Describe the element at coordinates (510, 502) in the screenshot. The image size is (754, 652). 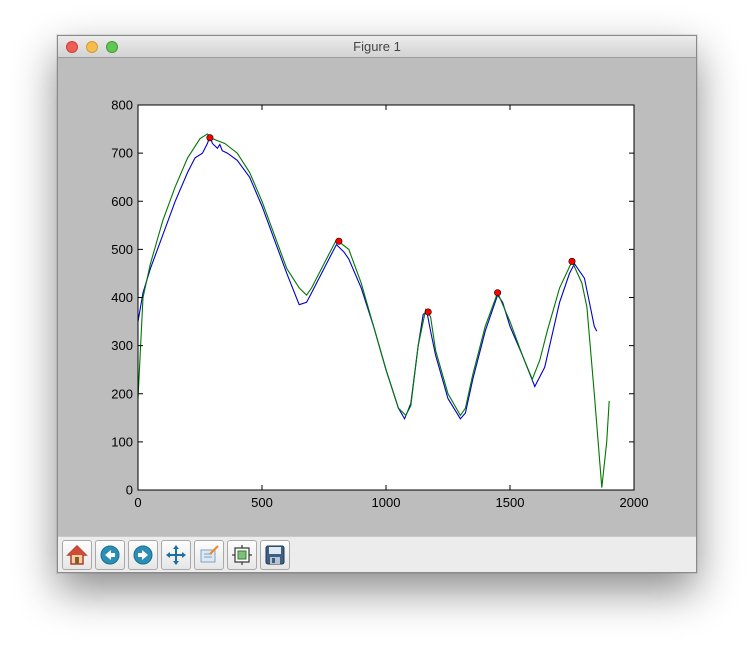
I see `x-tick-label: 1500` at that location.